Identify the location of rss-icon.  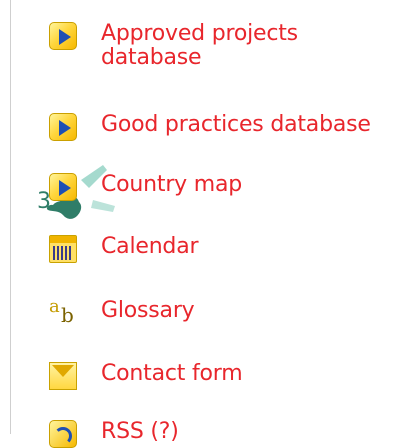
(63, 434).